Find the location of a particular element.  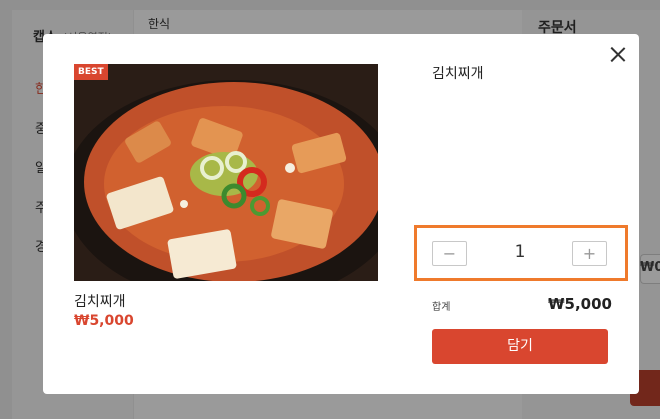

total-value: ₩5,000 is located at coordinates (580, 304).